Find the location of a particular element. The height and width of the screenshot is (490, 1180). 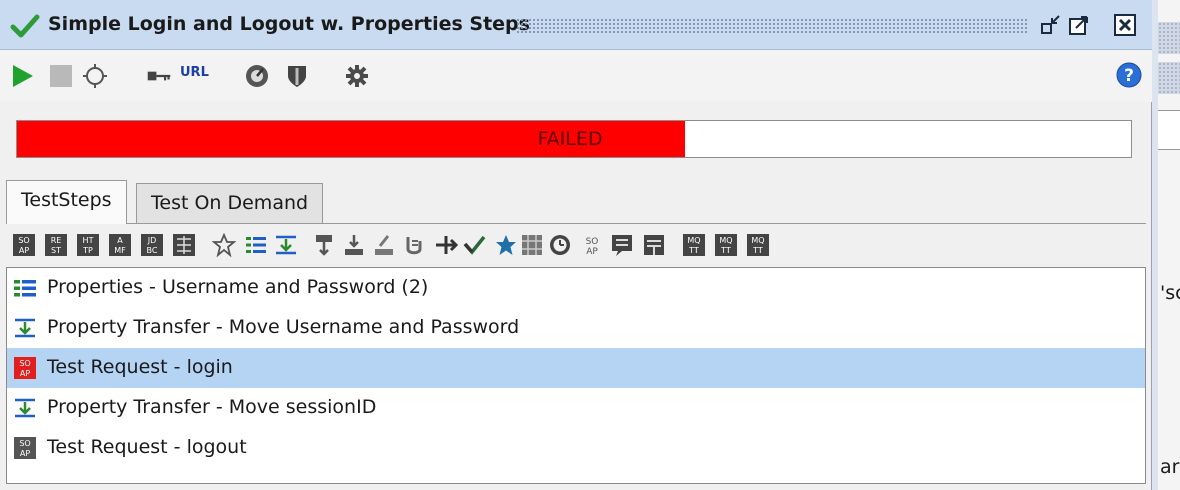

maximize-icon is located at coordinates (1079, 25).